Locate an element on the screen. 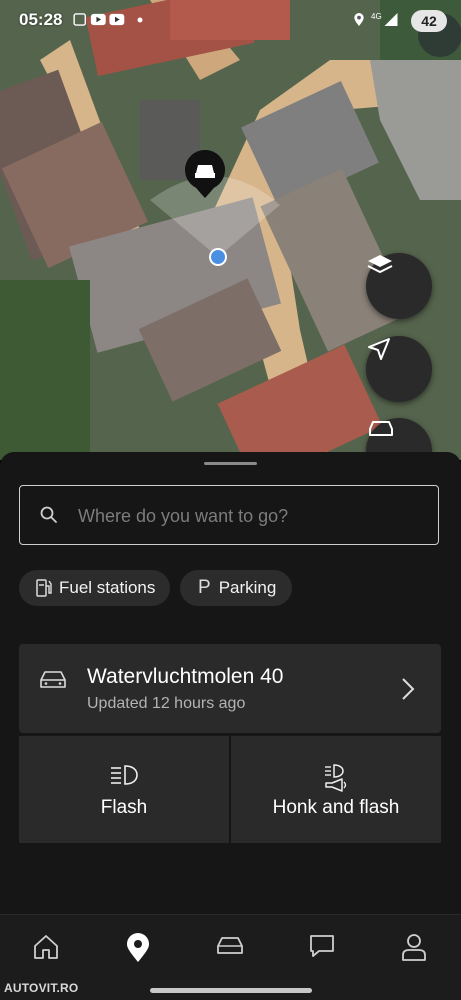 This screenshot has width=461, height=1000. horn-headlight-icon is located at coordinates (336, 778).